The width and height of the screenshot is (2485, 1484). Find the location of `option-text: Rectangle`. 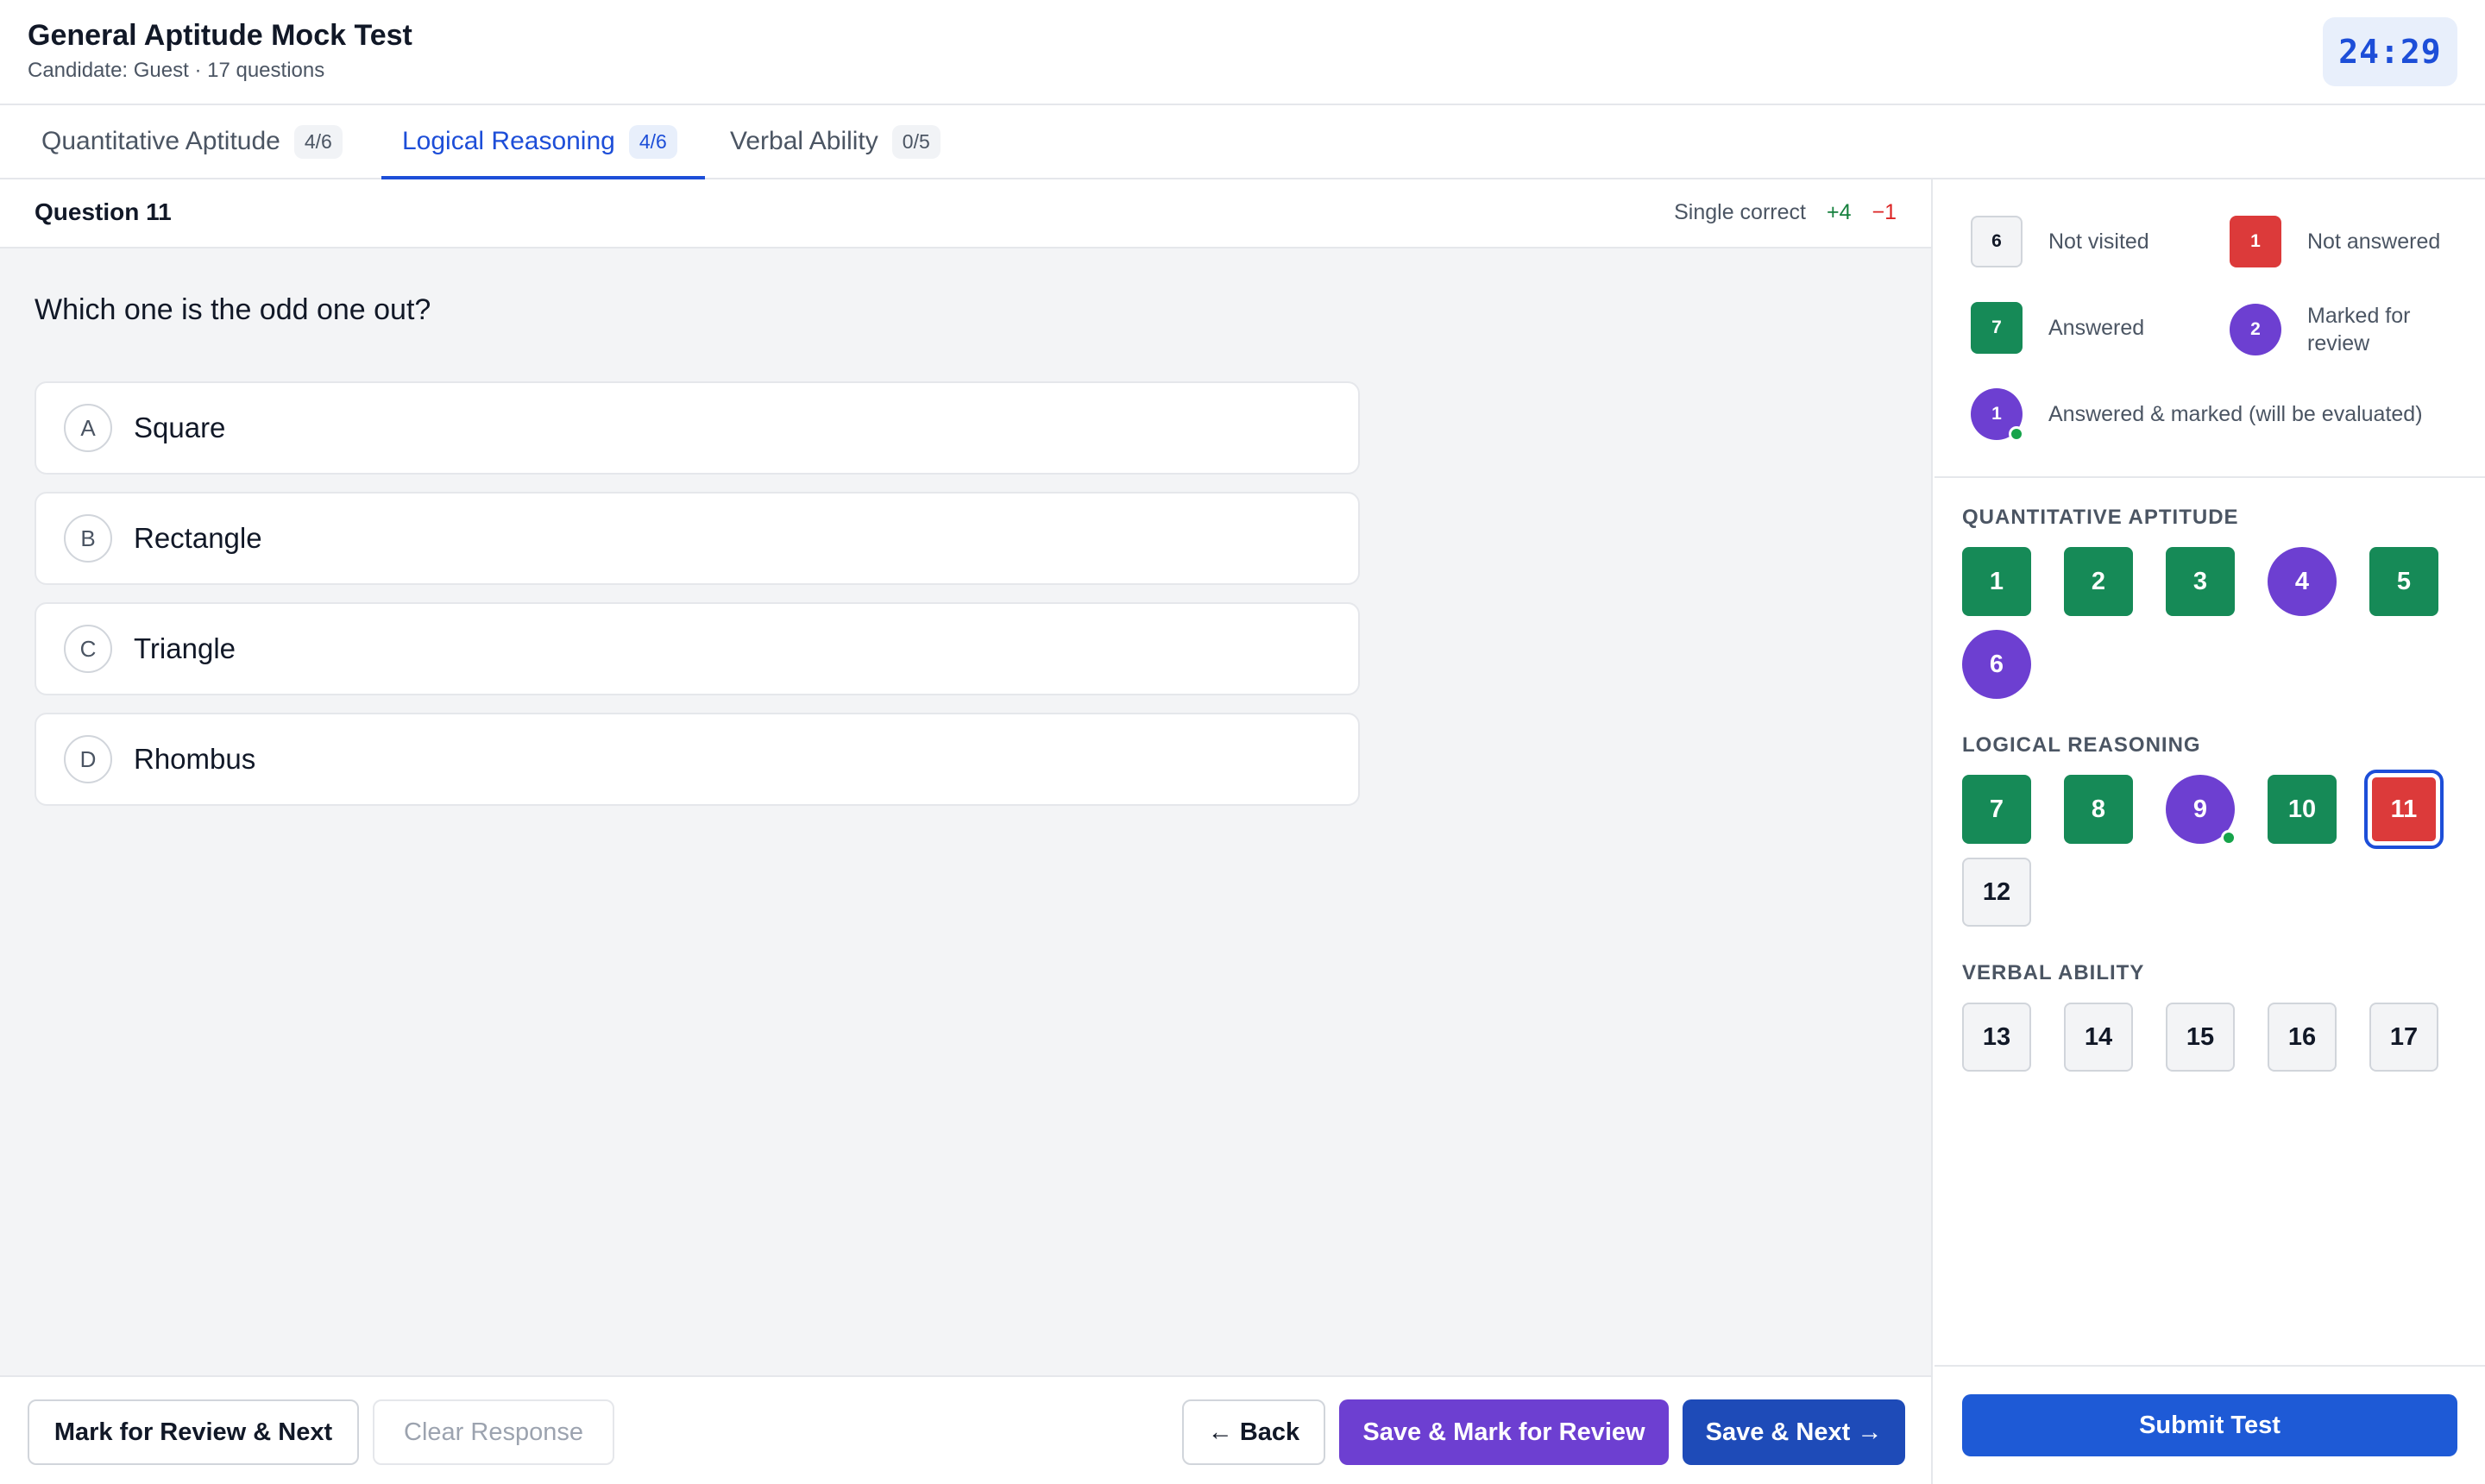

option-text: Rectangle is located at coordinates (198, 538).